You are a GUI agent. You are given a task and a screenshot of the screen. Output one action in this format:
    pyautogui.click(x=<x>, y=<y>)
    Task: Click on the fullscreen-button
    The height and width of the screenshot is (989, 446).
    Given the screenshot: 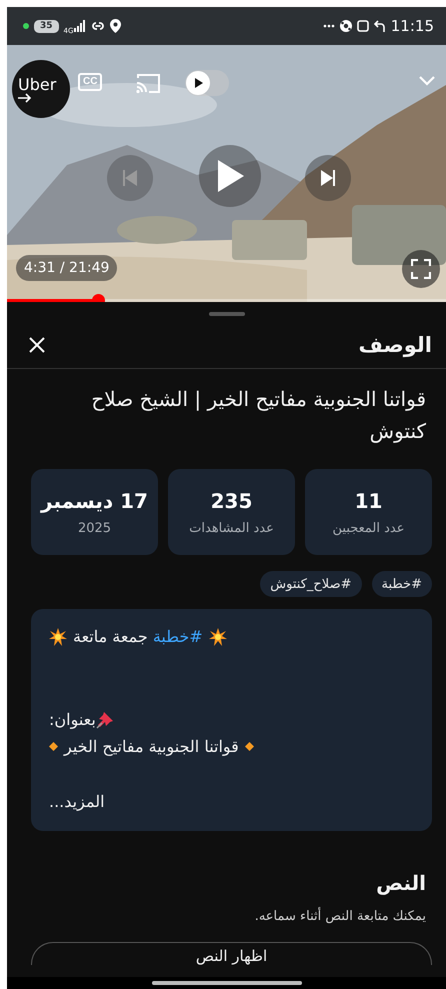 What is the action you would take?
    pyautogui.click(x=421, y=269)
    